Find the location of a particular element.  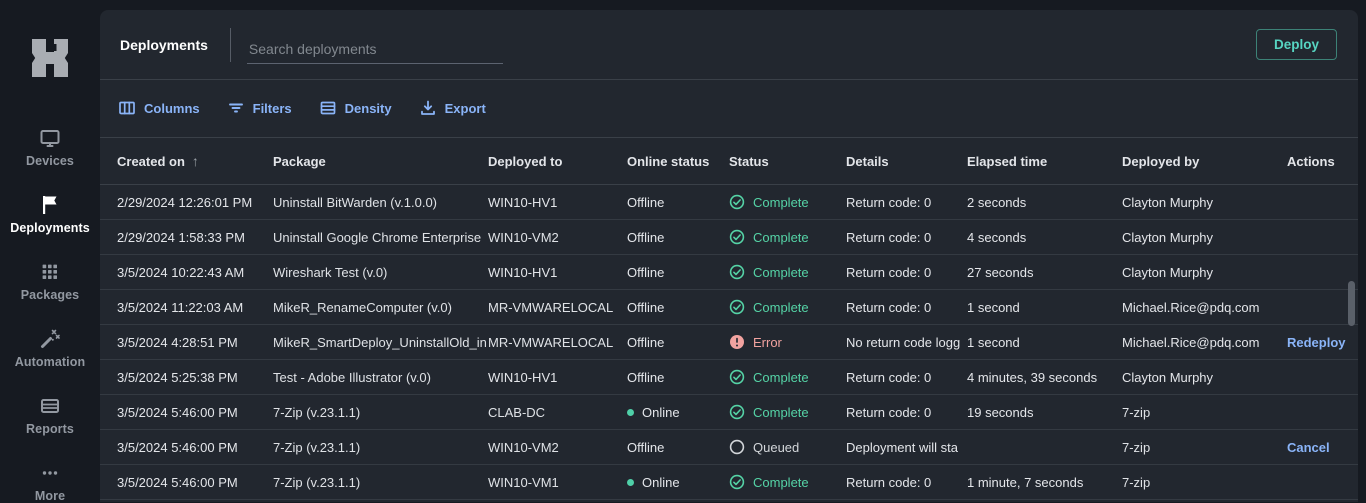

elapsed-time-cell: 4 seconds is located at coordinates (997, 237).